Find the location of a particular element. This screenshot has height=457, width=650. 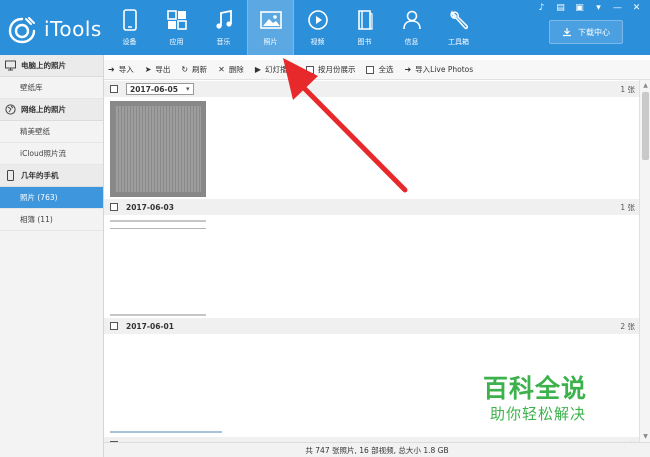

sidebar-section-title: 电脑上的照片 is located at coordinates (43, 65).